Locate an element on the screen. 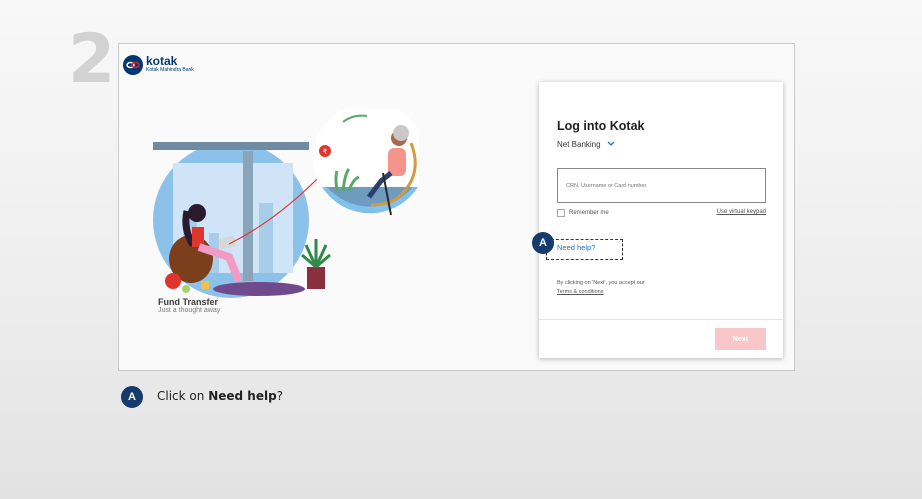 This screenshot has height=499, width=922. instruction-text: Click on Need help? is located at coordinates (220, 396).